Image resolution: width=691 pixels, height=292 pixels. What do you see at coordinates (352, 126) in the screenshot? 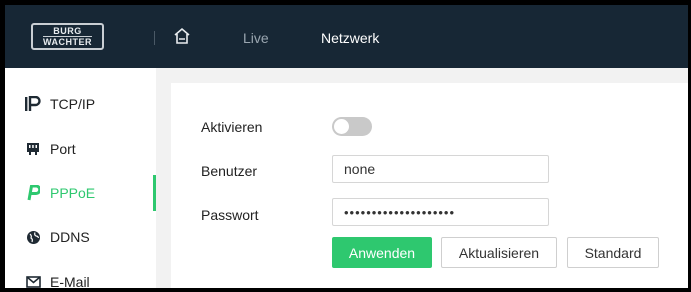
I see `aktivieren-toggle` at bounding box center [352, 126].